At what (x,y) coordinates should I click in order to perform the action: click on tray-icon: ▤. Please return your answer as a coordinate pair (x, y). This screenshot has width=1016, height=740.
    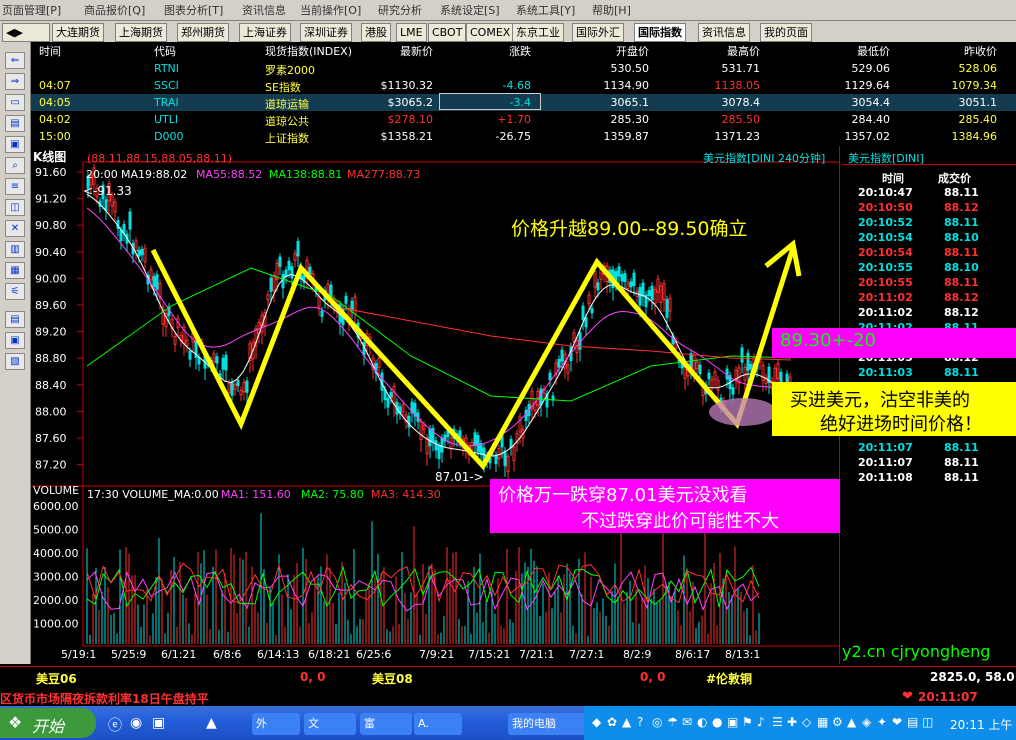
    Looking at the image, I should click on (912, 722).